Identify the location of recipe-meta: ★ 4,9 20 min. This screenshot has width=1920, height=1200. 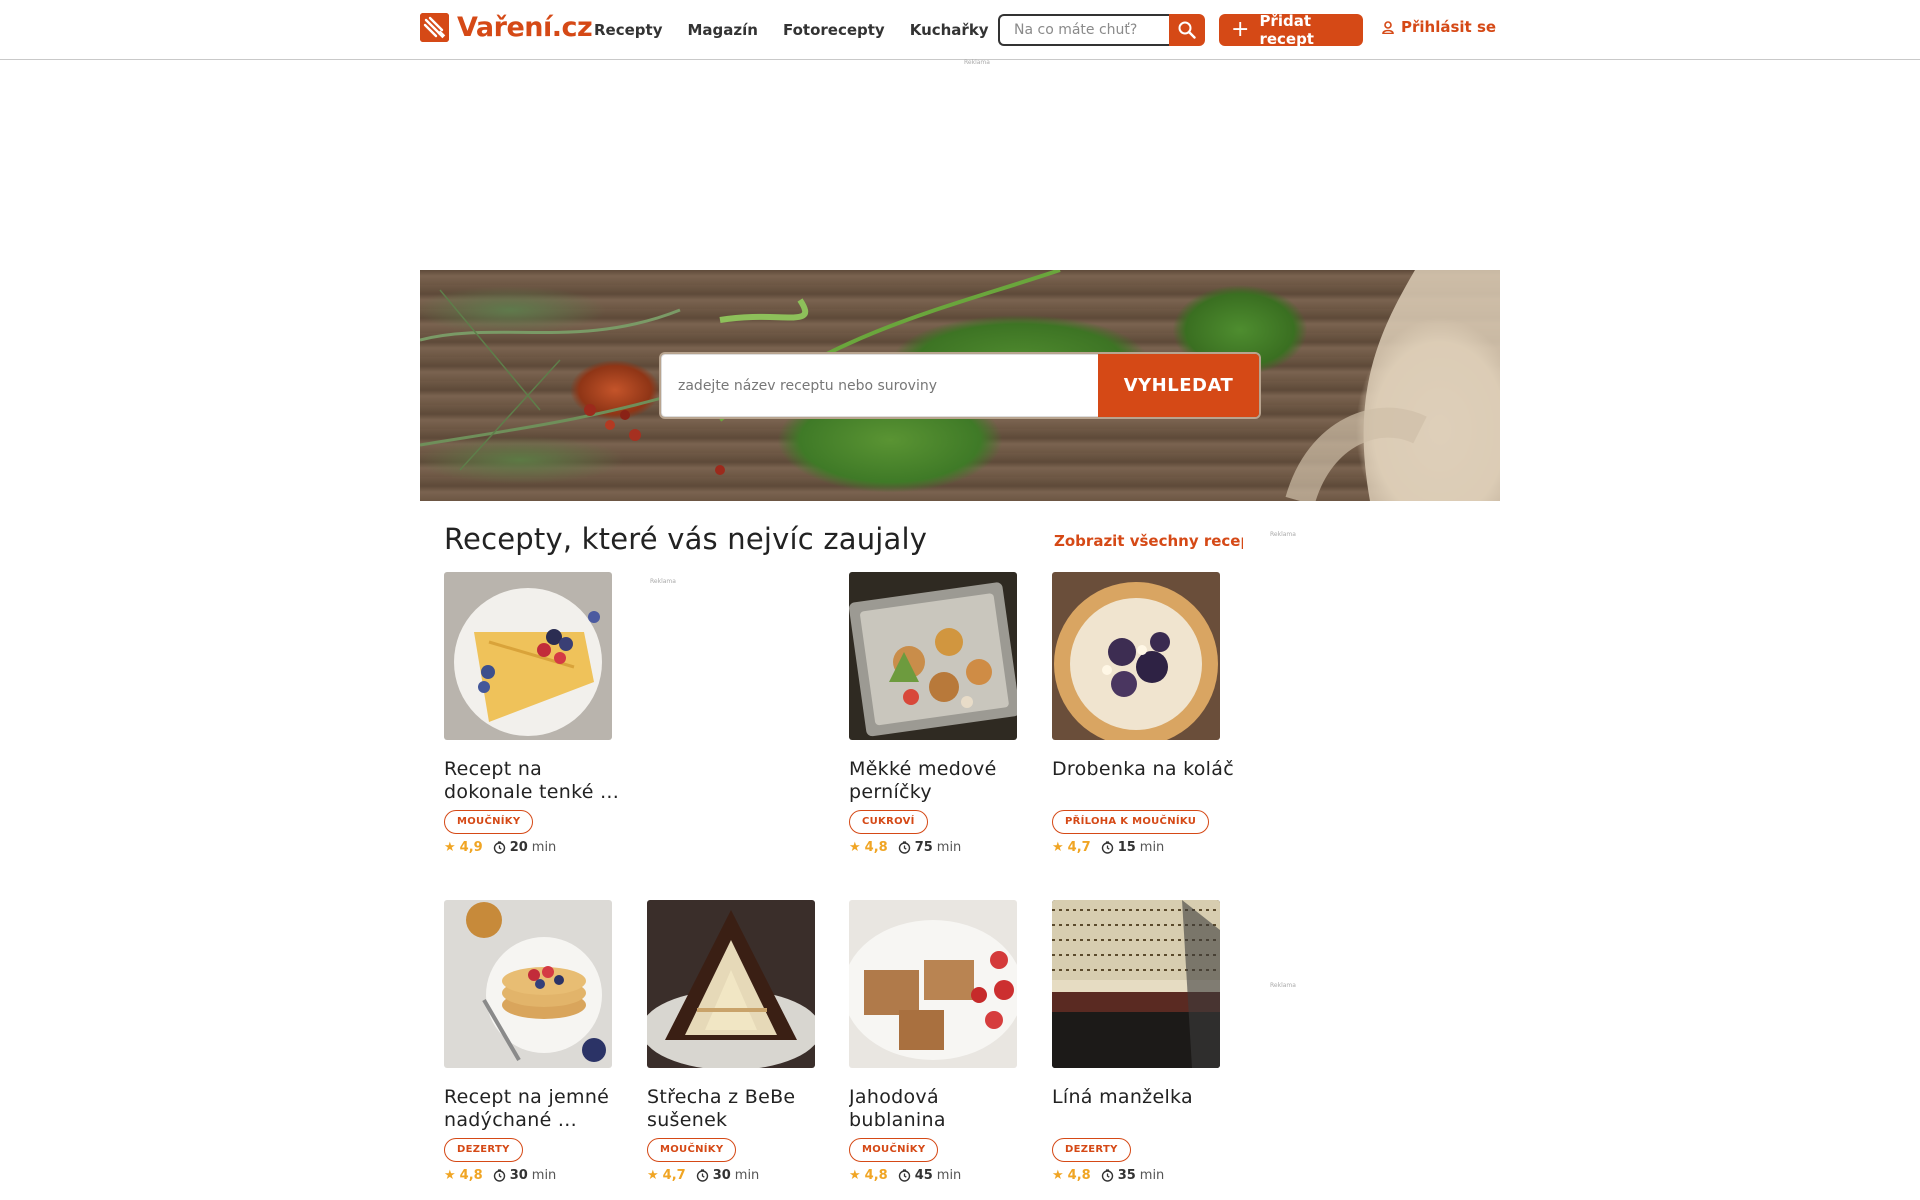
(544, 847).